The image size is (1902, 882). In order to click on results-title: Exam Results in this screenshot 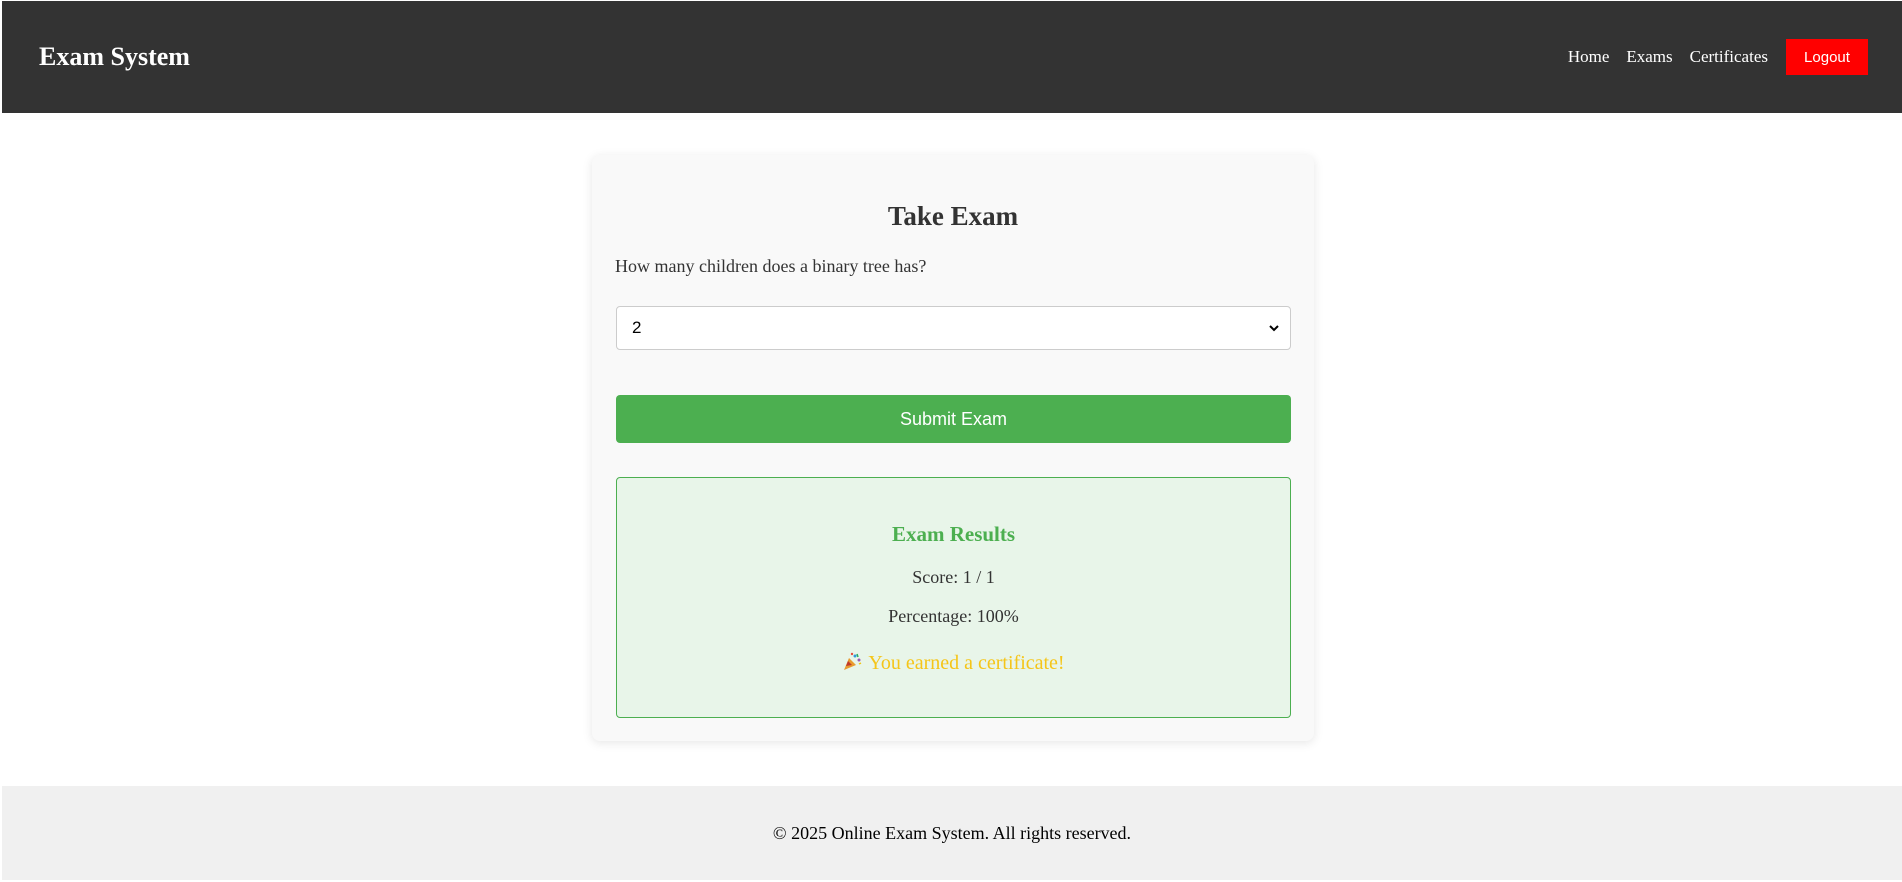, I will do `click(953, 534)`.